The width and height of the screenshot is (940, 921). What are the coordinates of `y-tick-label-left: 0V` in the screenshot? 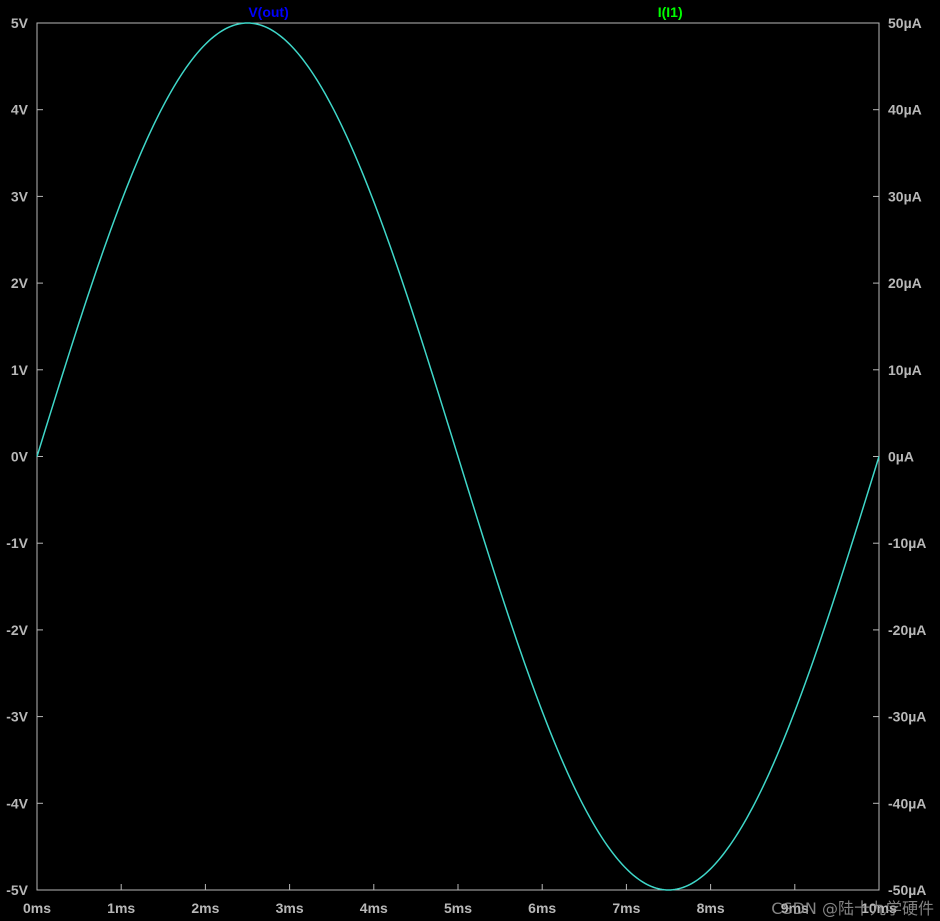 It's located at (20, 457).